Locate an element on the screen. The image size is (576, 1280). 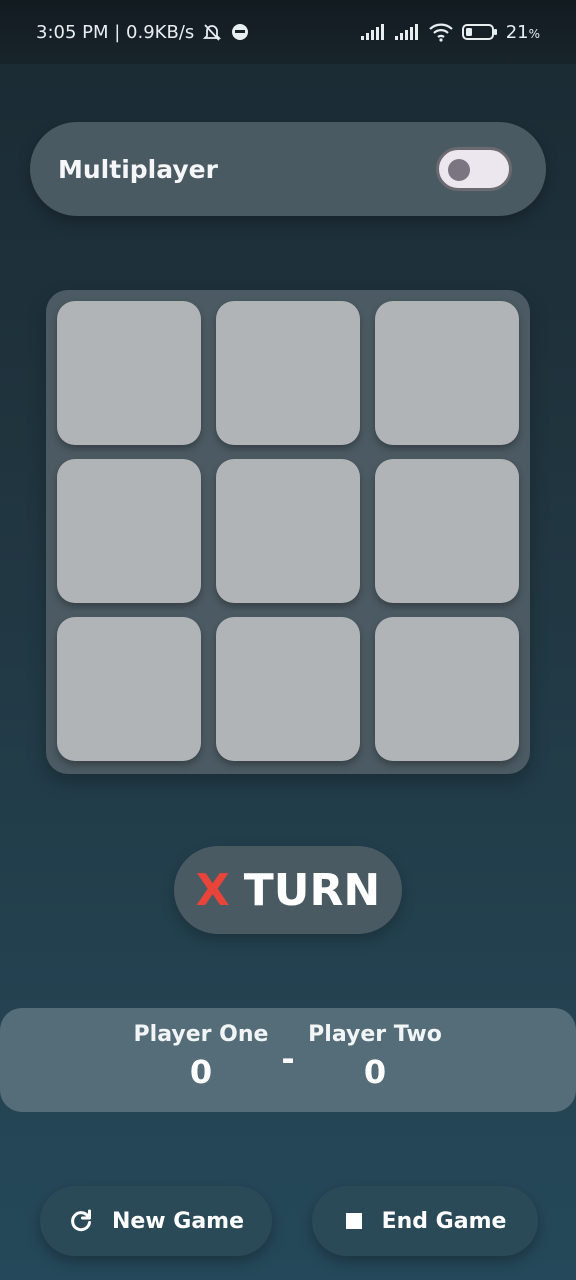
turn-label: TURN is located at coordinates (312, 890).